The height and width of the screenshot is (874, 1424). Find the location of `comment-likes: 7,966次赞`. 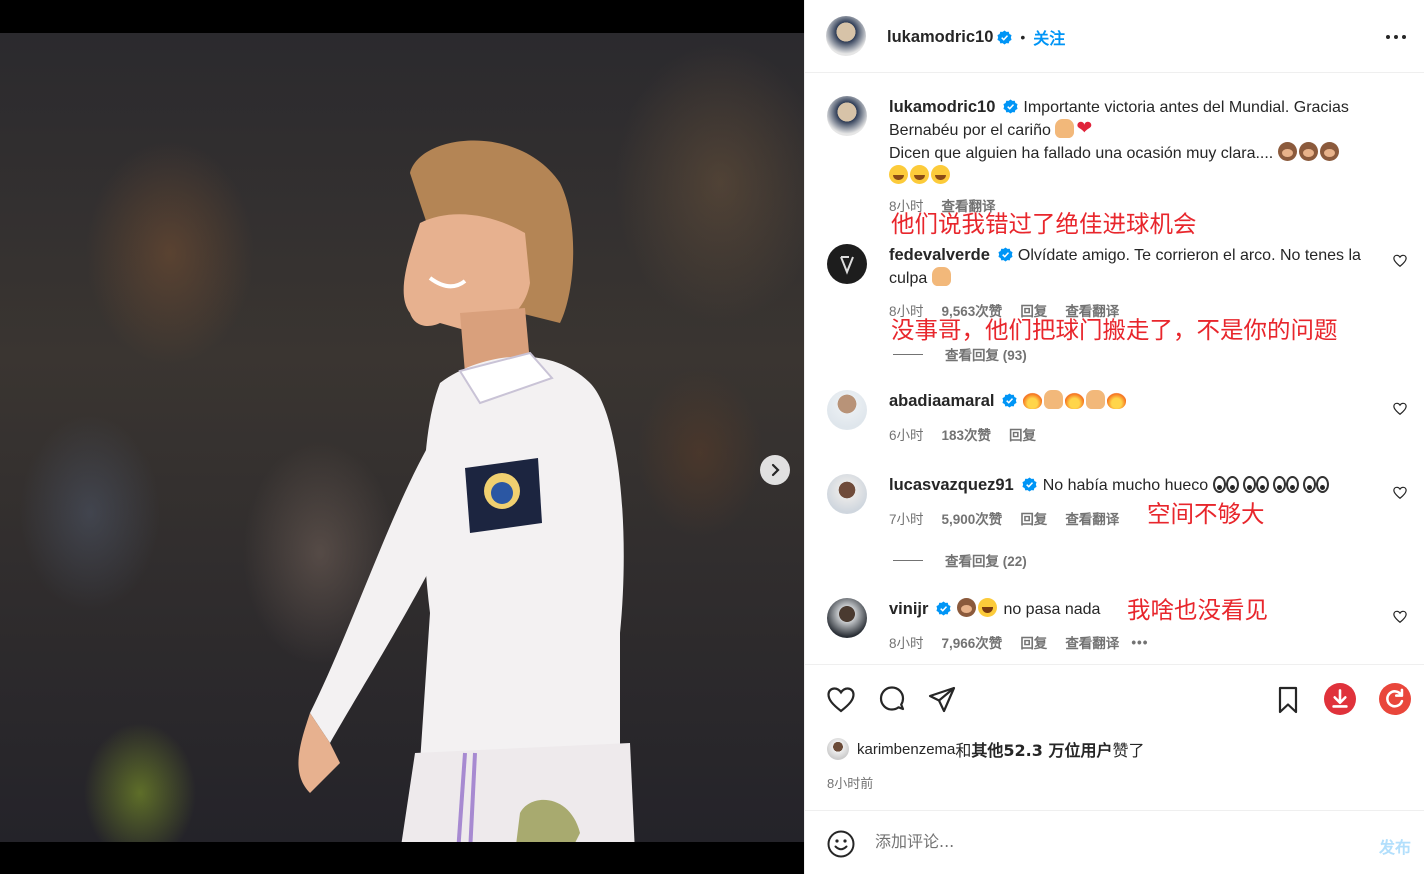

comment-likes: 7,966次赞 is located at coordinates (972, 642).